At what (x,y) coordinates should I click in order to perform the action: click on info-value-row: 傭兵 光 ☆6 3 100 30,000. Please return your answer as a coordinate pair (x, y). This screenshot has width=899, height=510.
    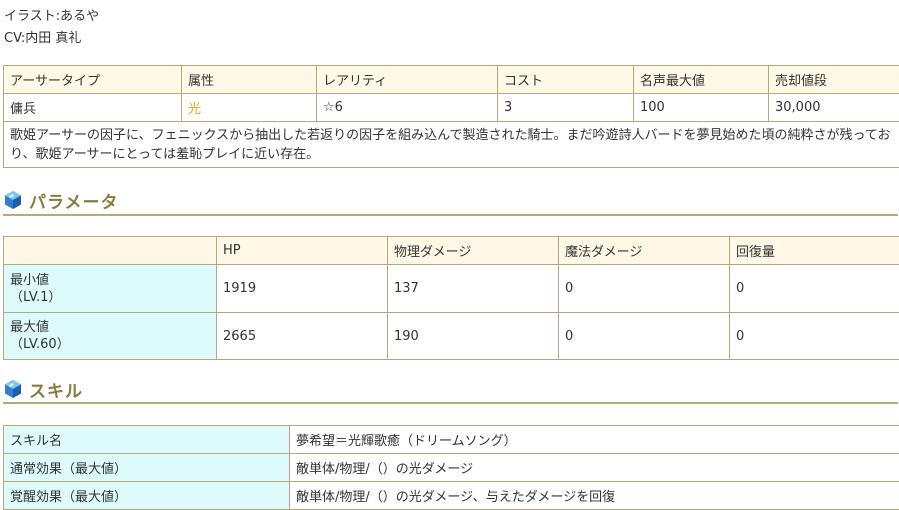
    Looking at the image, I should click on (451, 108).